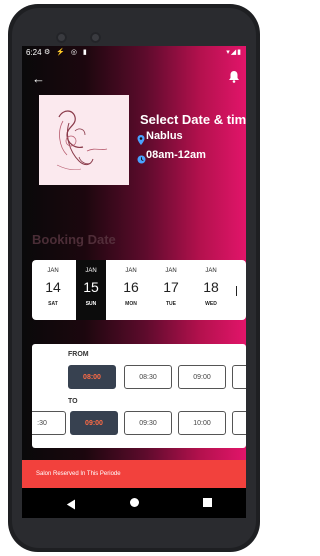 The image size is (320, 556). I want to click on date-day: 17, so click(171, 287).